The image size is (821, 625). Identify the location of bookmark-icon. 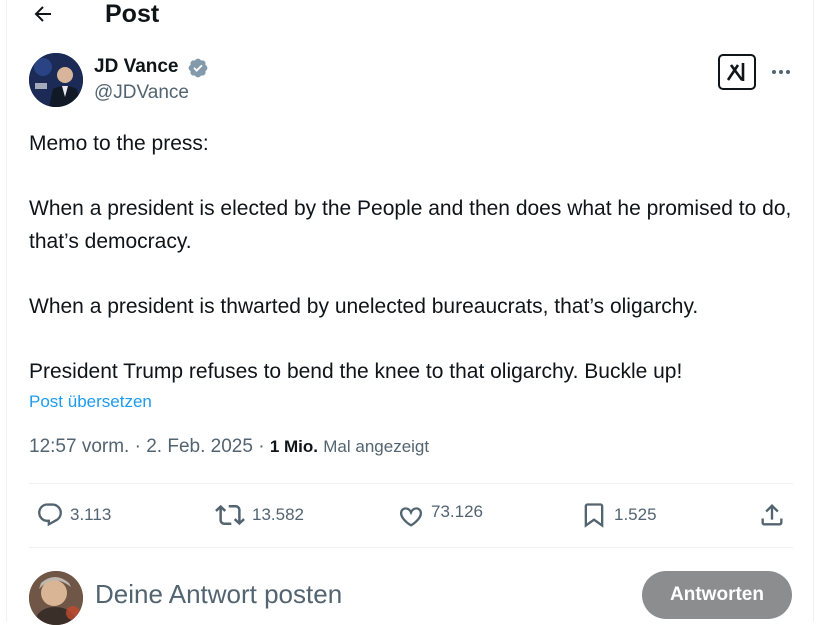
(594, 515).